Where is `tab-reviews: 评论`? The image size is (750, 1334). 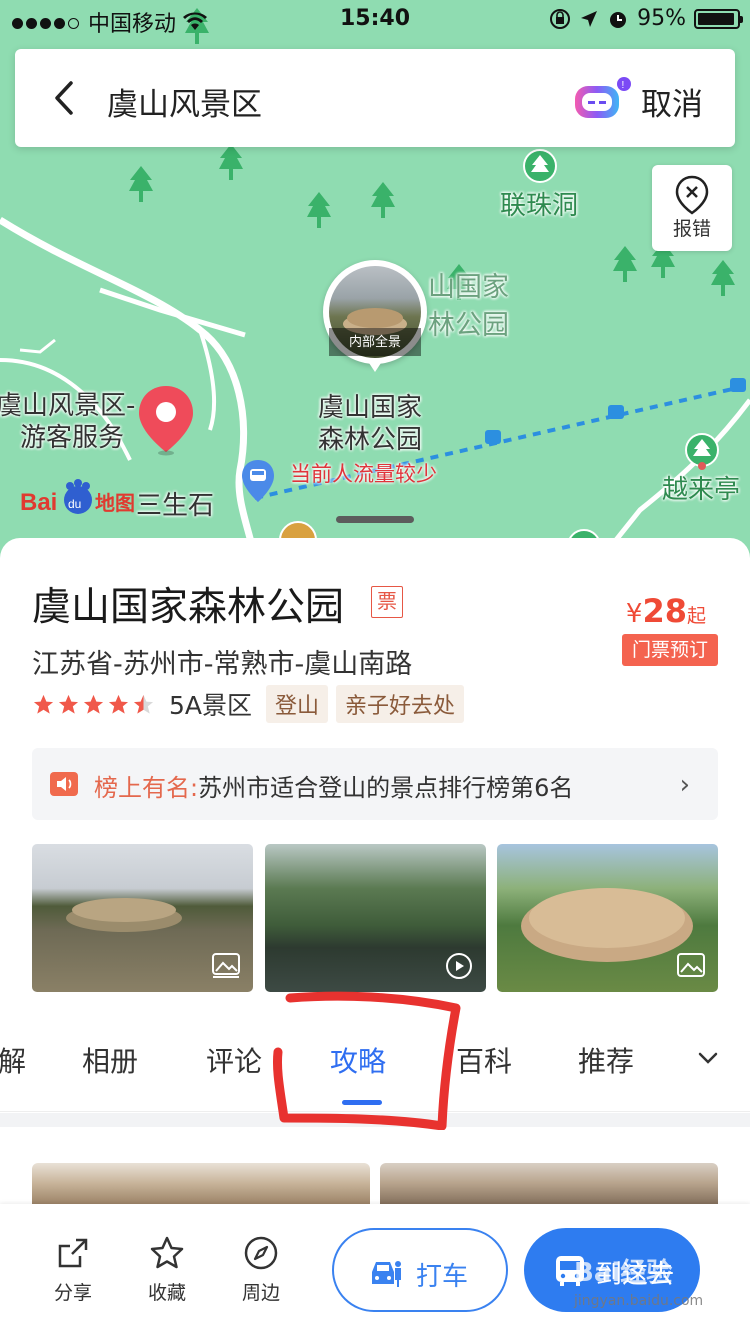
tab-reviews: 评论 is located at coordinates (234, 1060).